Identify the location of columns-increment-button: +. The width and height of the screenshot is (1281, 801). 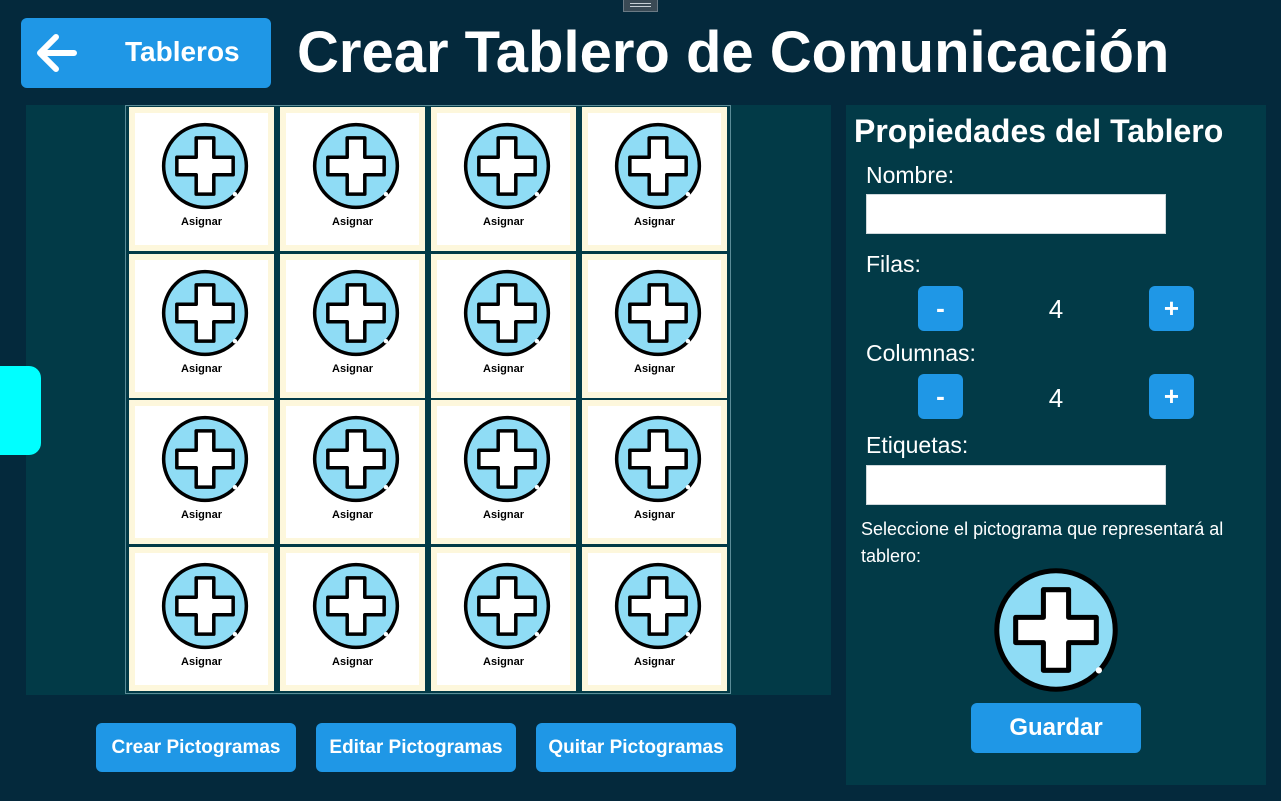
(1171, 396).